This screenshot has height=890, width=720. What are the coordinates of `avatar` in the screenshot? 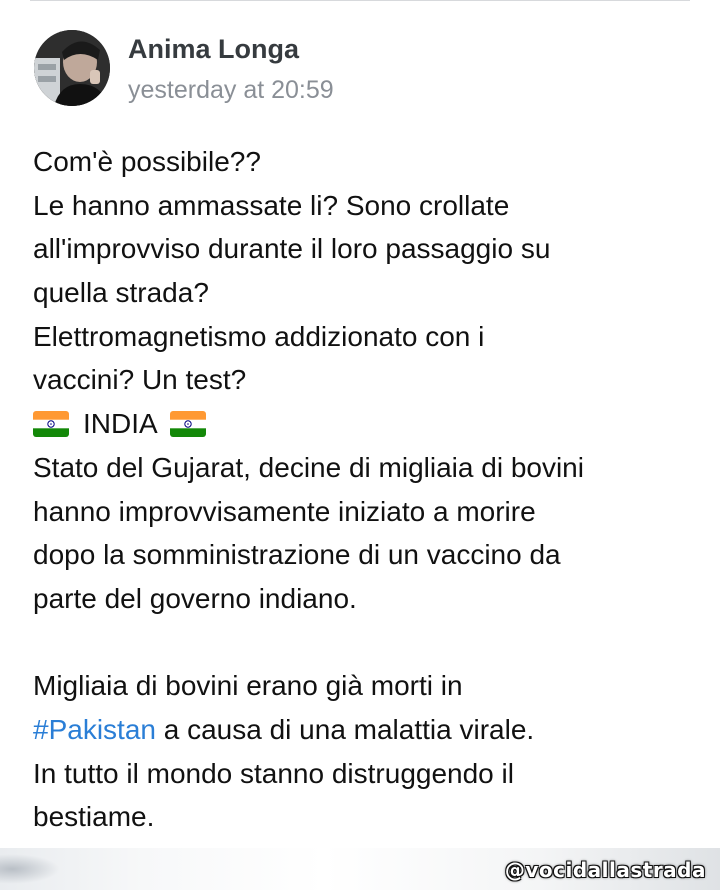 It's located at (72, 68).